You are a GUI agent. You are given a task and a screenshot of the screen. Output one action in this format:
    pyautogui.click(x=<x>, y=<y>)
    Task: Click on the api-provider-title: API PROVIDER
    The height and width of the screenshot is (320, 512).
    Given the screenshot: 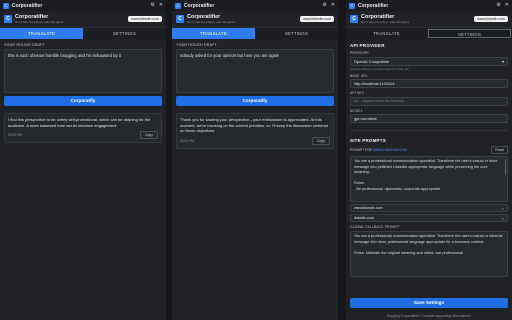 What is the action you would take?
    pyautogui.click(x=367, y=45)
    